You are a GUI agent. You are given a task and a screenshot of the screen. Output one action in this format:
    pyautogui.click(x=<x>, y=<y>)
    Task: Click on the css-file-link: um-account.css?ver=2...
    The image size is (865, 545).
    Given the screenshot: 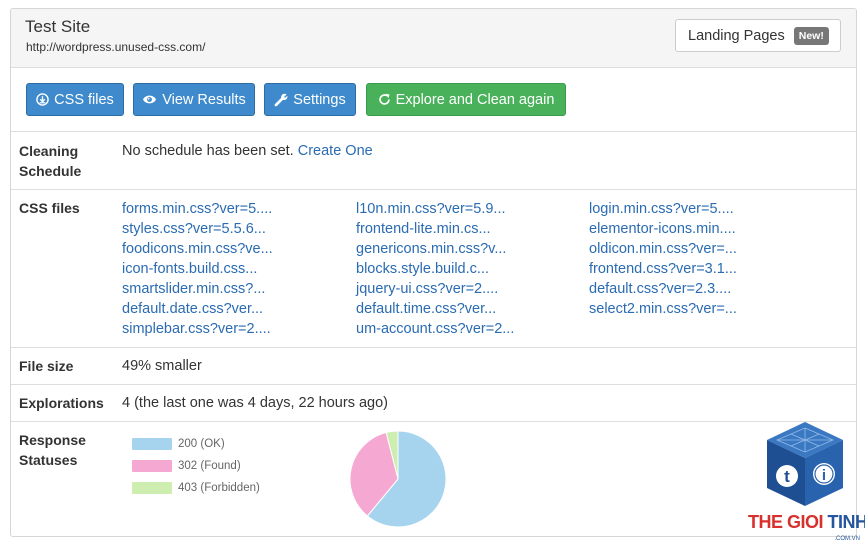 What is the action you would take?
    pyautogui.click(x=435, y=329)
    